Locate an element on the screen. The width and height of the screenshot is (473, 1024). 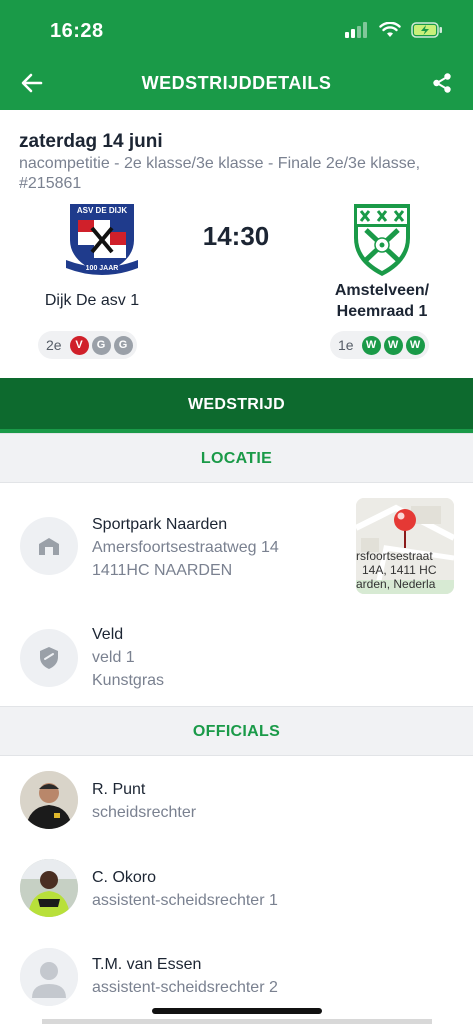
away-team-rank: 1e is located at coordinates (346, 345).